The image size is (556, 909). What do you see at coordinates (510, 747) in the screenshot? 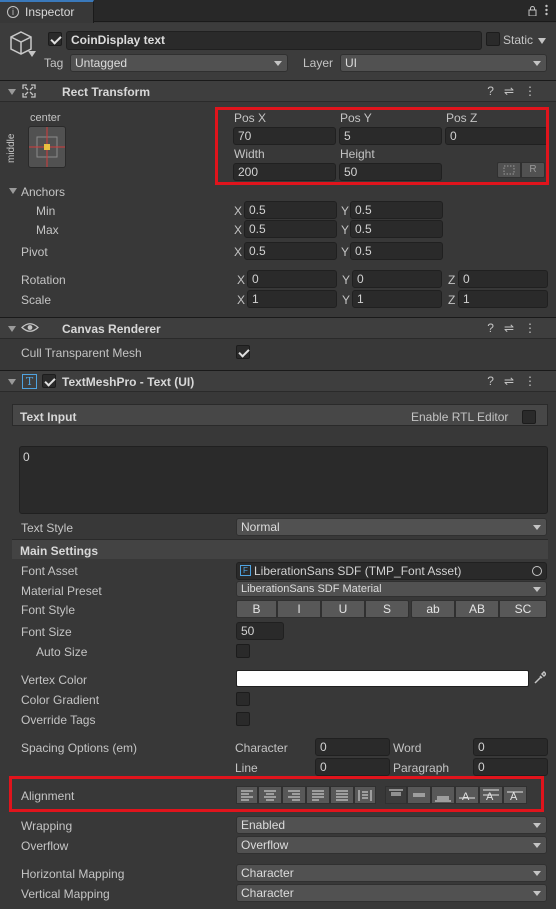
I see `word-spacing-field: 0` at bounding box center [510, 747].